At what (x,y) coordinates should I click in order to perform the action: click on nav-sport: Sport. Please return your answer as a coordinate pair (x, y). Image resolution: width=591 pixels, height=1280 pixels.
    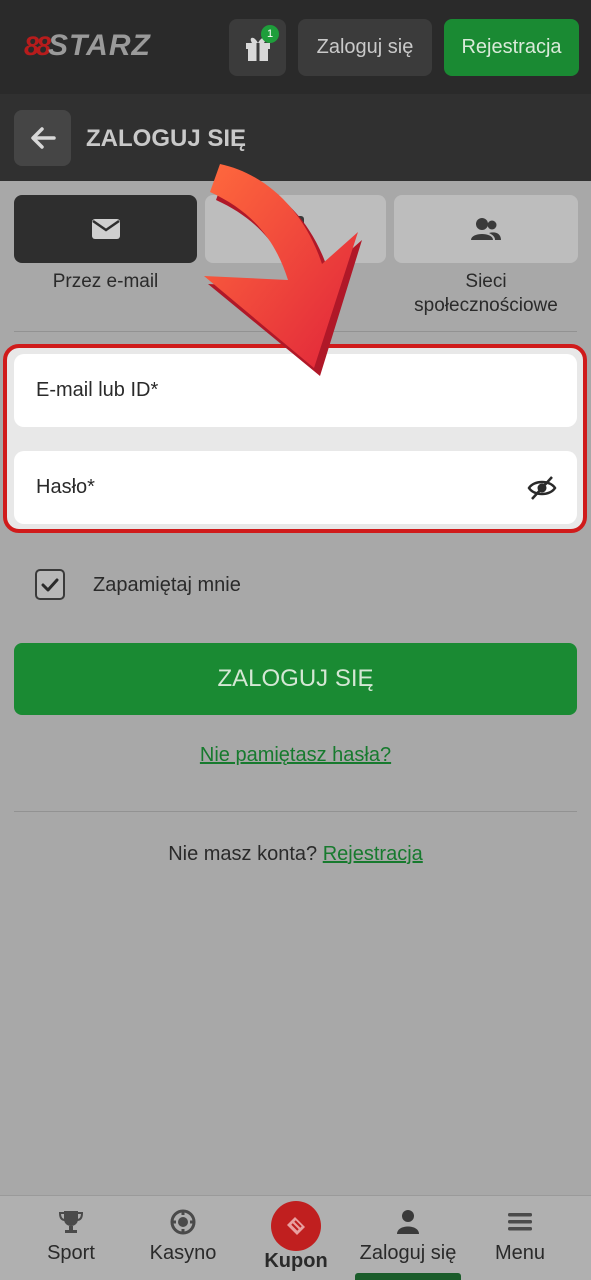
    Looking at the image, I should click on (71, 1237).